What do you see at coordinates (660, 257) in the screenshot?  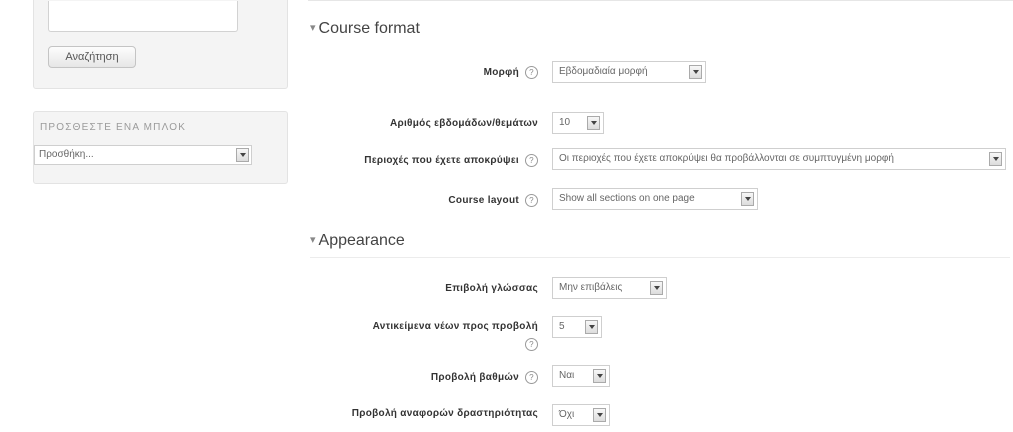 I see `section-divider` at bounding box center [660, 257].